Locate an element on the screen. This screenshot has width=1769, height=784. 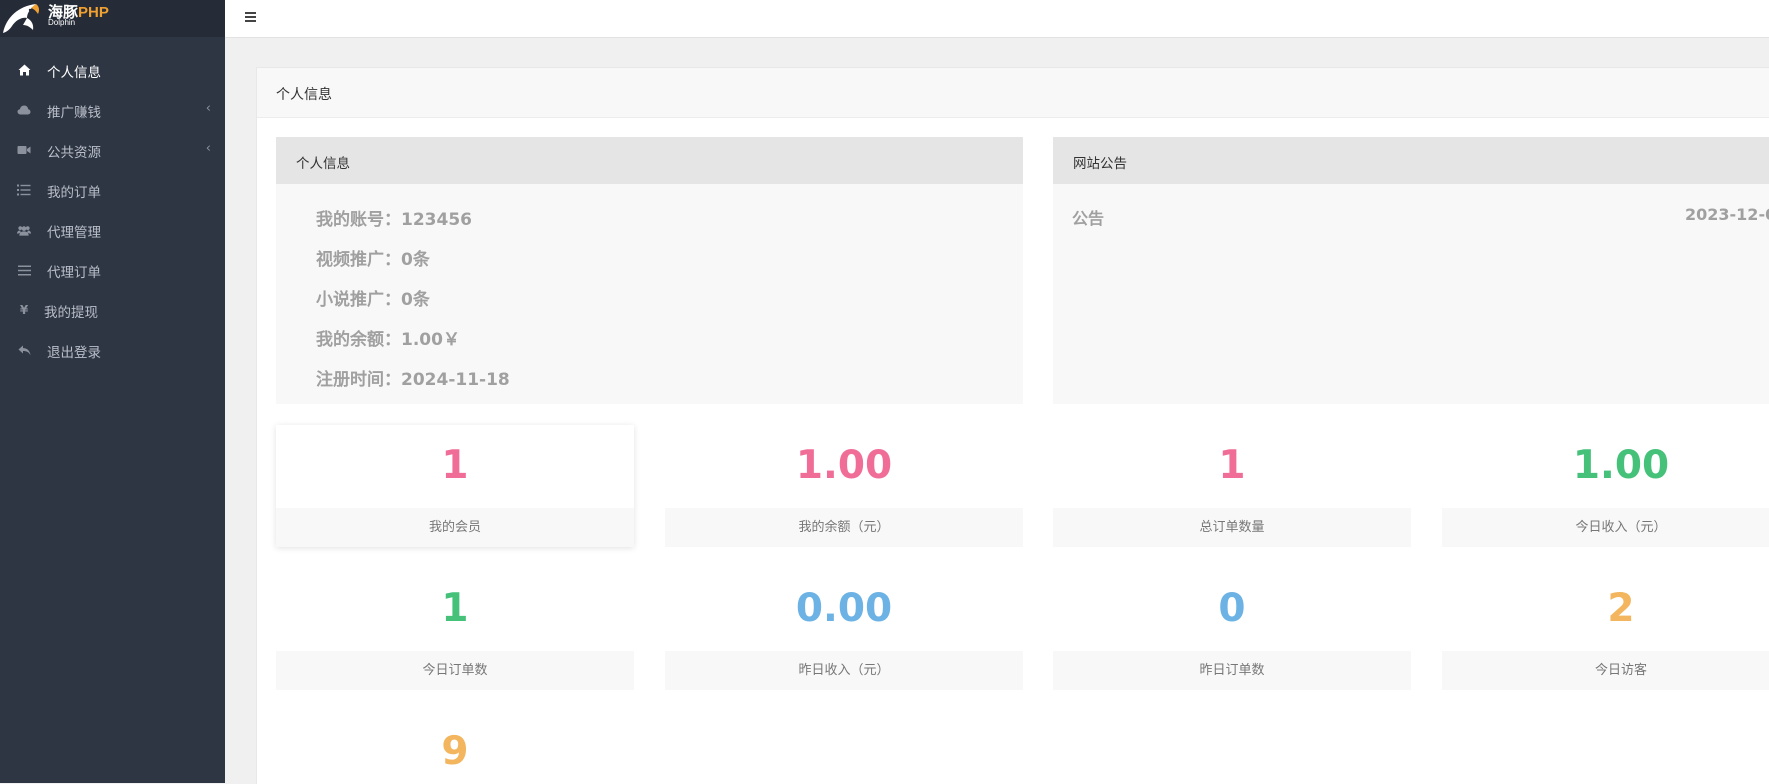
sidebar-item-withdraw: ¥ 我的提现 is located at coordinates (112, 310).